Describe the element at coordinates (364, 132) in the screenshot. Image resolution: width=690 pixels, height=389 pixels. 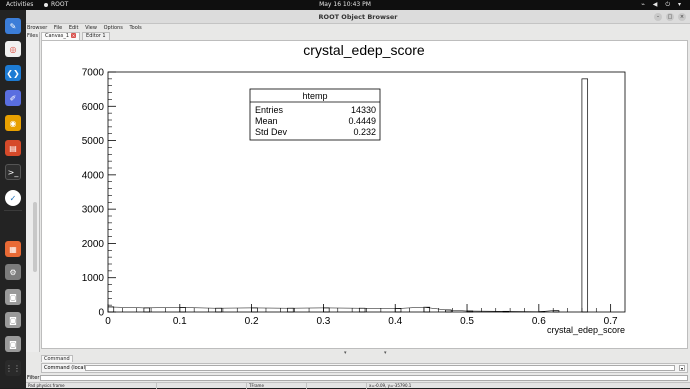
I see `stats-value-stddev: 0.232` at that location.